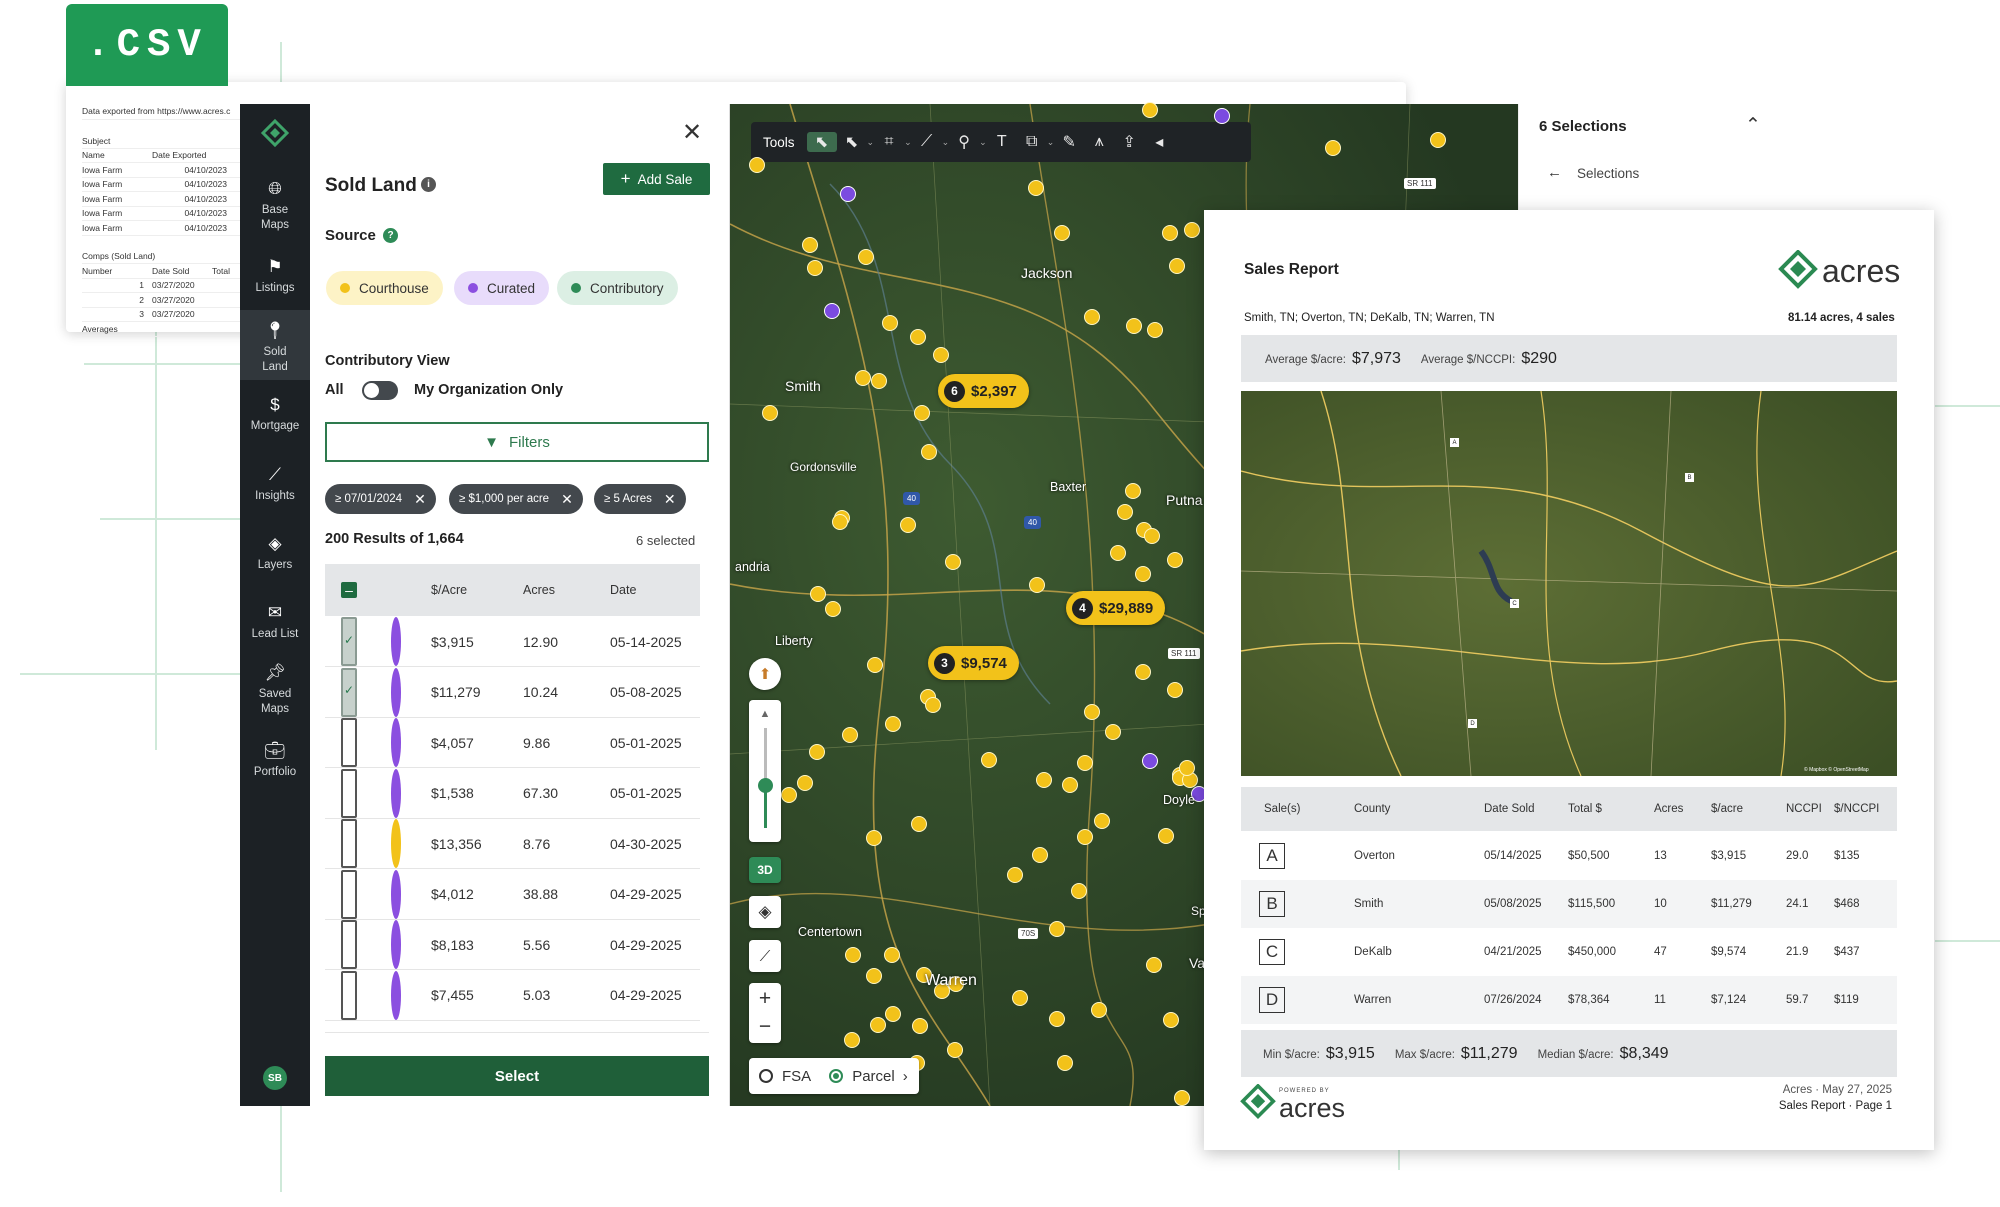  What do you see at coordinates (275, 553) in the screenshot?
I see `nav-layers: ◈ Layers` at bounding box center [275, 553].